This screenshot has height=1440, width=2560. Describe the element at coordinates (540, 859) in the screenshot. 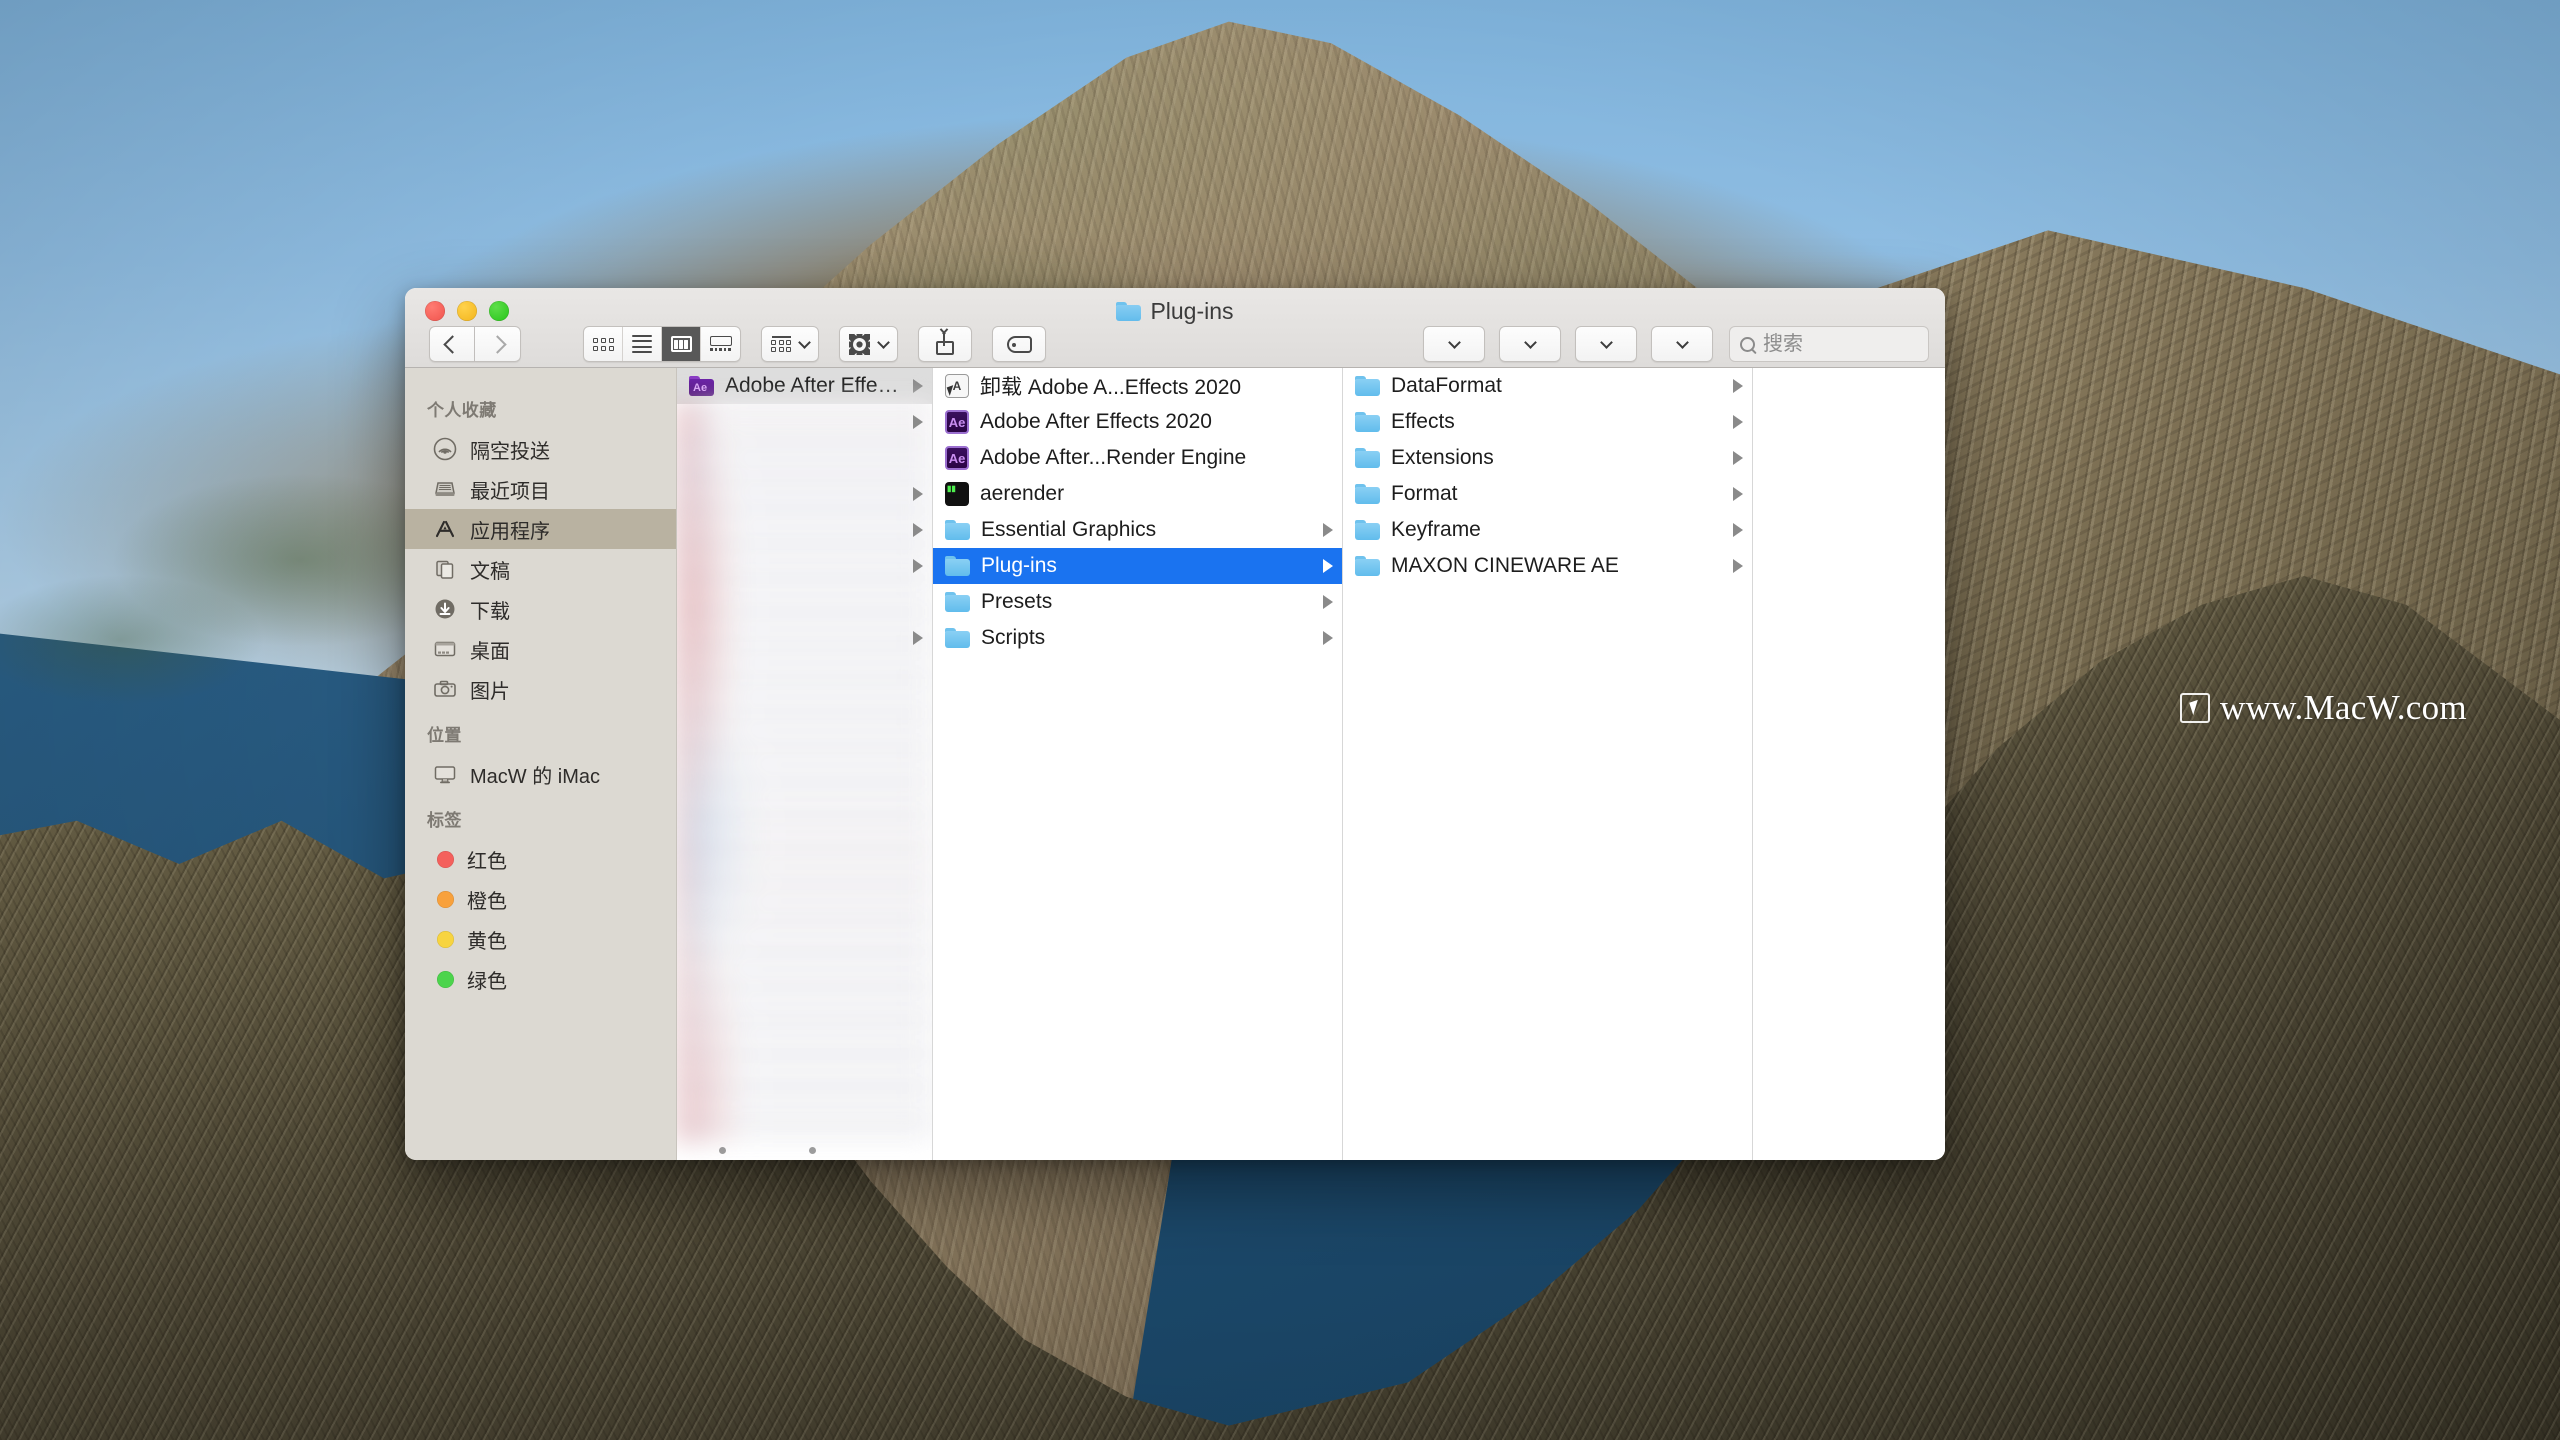

I see `sidebar-item-tag-red: 红色` at that location.